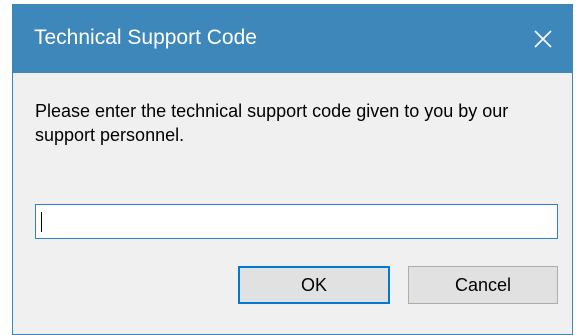  Describe the element at coordinates (145, 37) in the screenshot. I see `dialog-title: Technical Support Code` at that location.